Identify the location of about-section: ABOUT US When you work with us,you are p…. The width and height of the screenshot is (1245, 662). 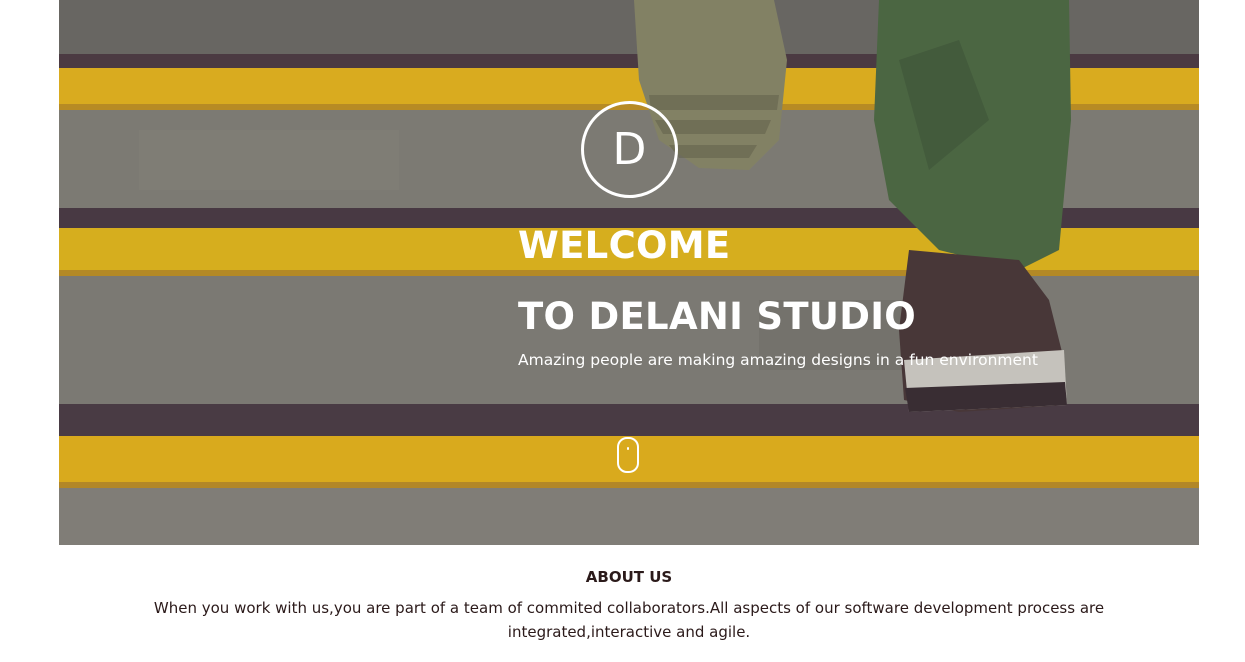
(629, 594).